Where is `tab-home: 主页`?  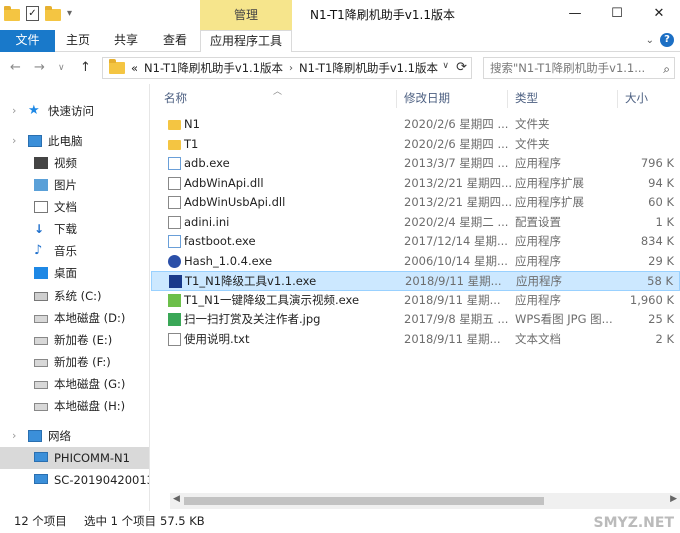 tab-home: 主页 is located at coordinates (78, 41).